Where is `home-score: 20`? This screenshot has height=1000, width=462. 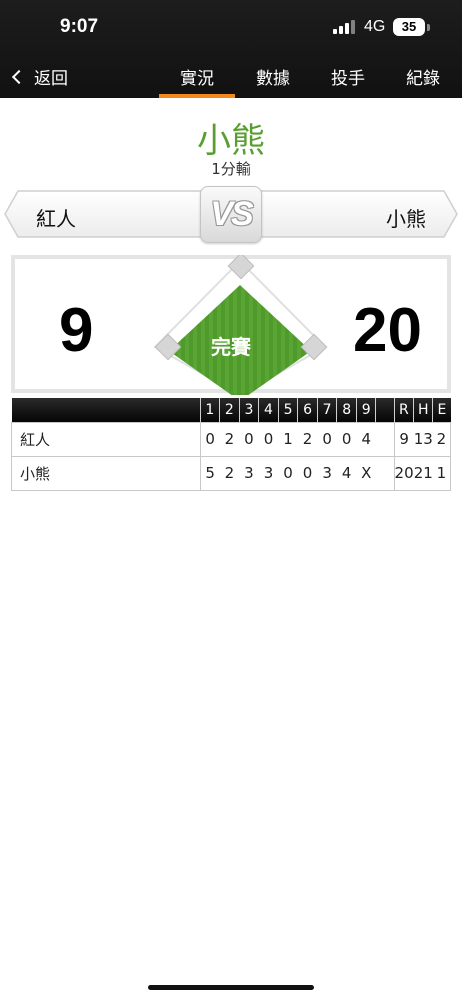 home-score: 20 is located at coordinates (387, 330).